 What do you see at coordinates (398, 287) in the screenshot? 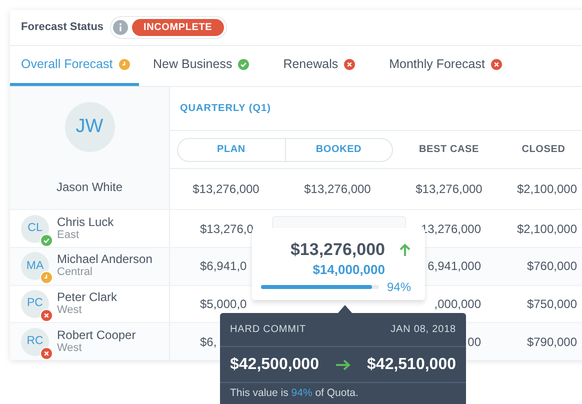
I see `progress-percent: 94%` at bounding box center [398, 287].